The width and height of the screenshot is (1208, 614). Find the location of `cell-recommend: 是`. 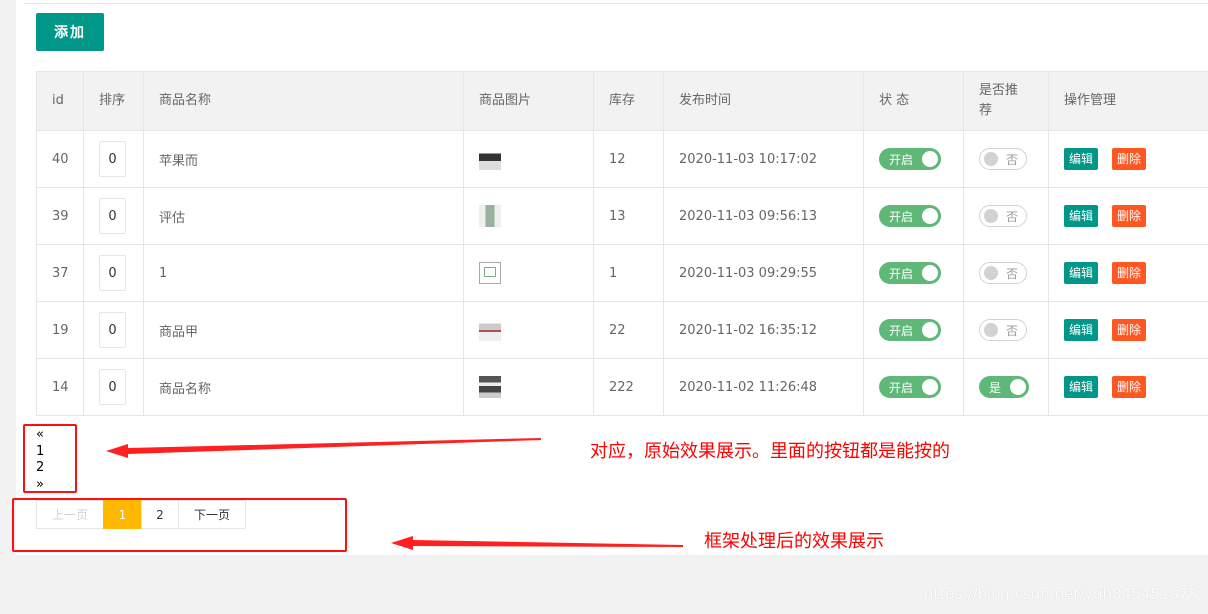

cell-recommend: 是 is located at coordinates (1006, 387).